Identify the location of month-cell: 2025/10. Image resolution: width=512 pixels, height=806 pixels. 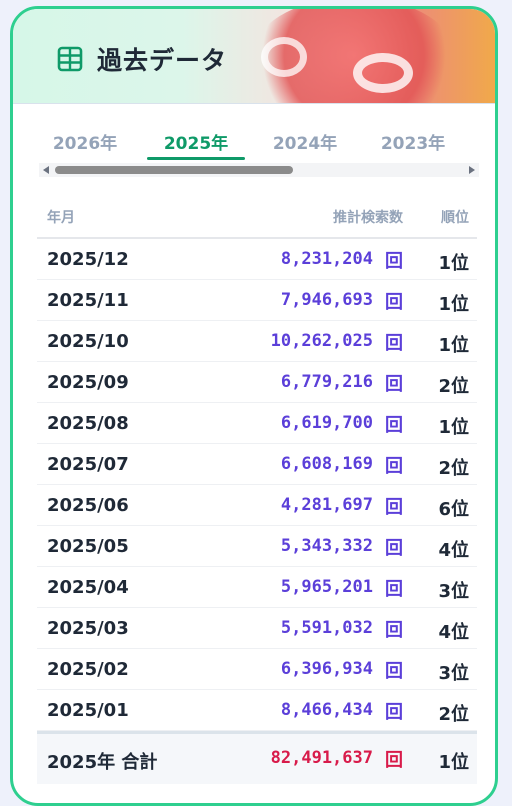
(88, 341).